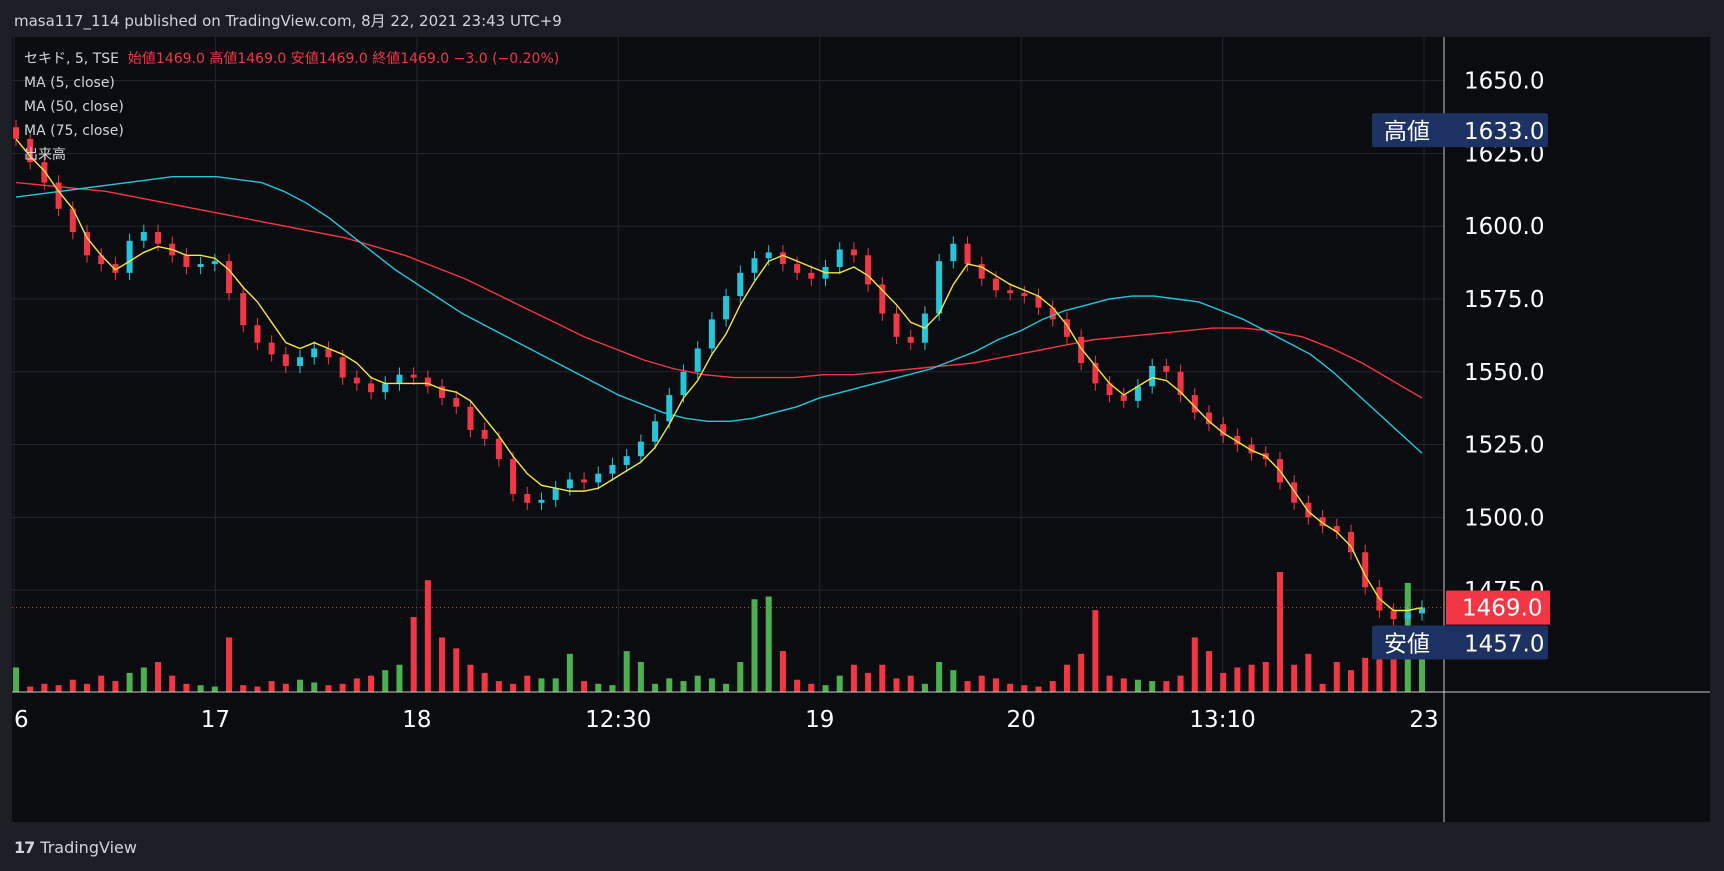  What do you see at coordinates (1504, 373) in the screenshot?
I see `y-tick-label: 1550.0` at bounding box center [1504, 373].